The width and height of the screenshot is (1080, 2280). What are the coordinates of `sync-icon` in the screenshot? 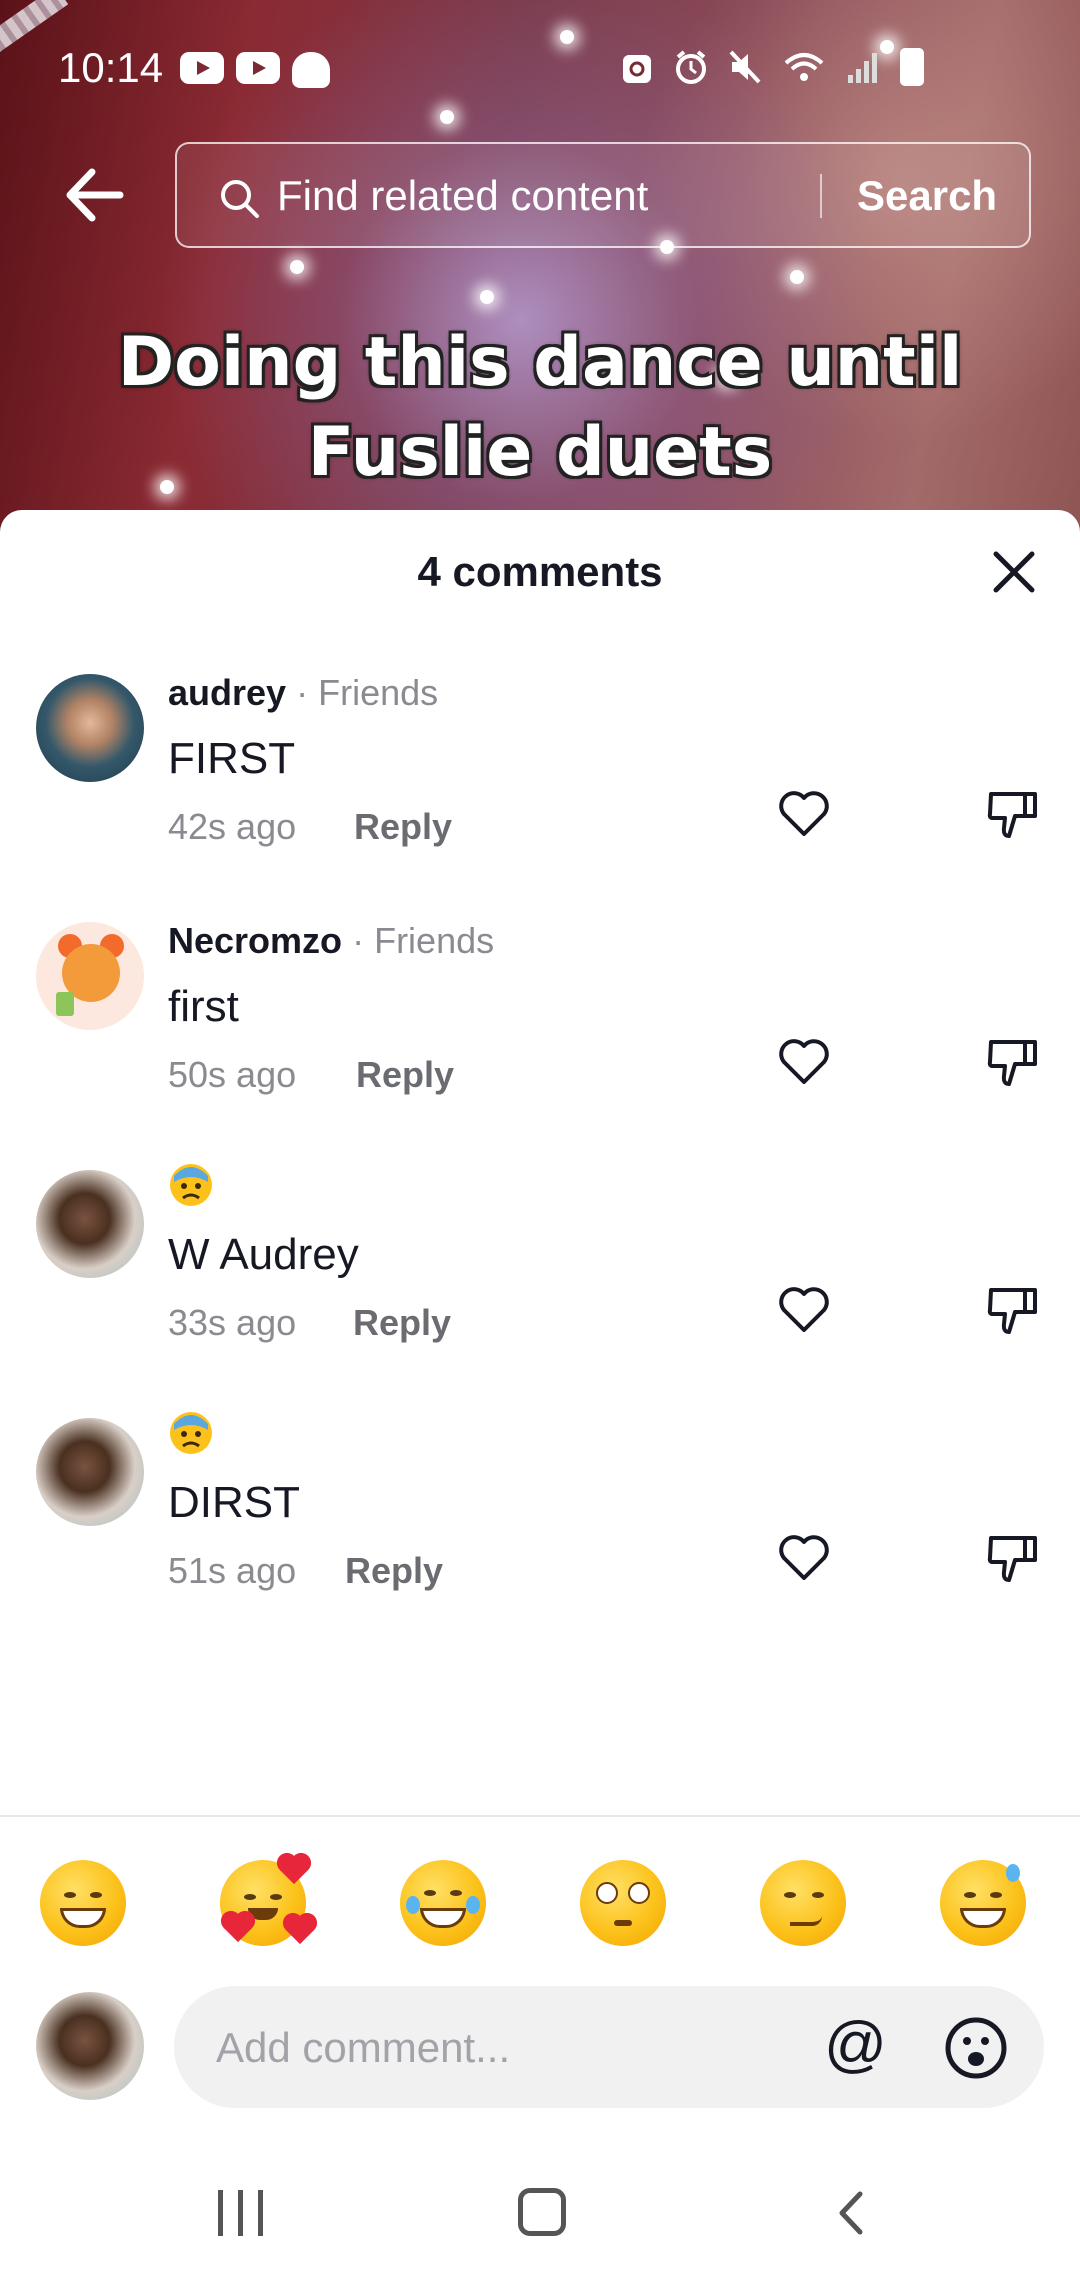 It's located at (637, 69).